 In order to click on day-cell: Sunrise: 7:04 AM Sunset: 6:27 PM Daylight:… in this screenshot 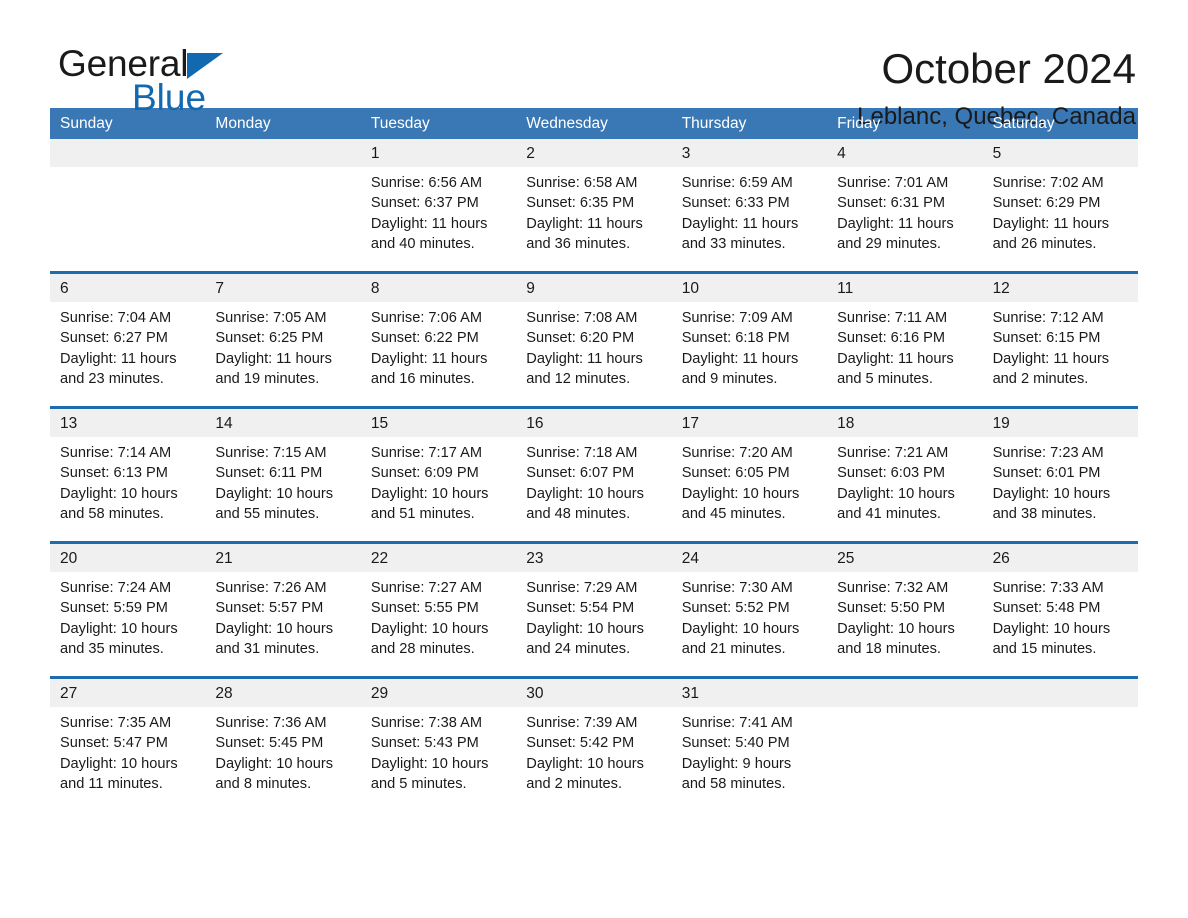, I will do `click(127, 351)`.